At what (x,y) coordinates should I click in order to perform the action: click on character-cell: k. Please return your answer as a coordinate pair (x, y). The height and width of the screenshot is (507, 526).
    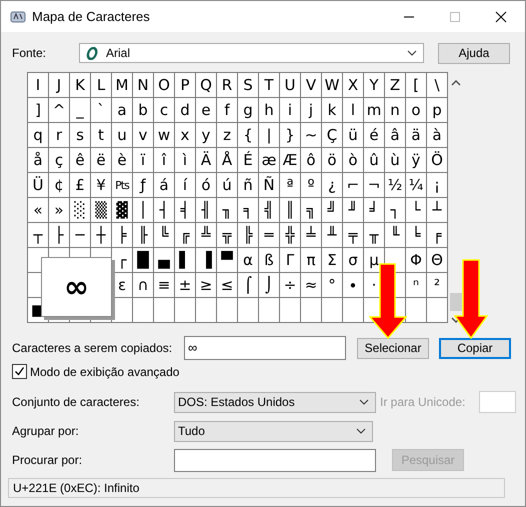
    Looking at the image, I should click on (332, 110).